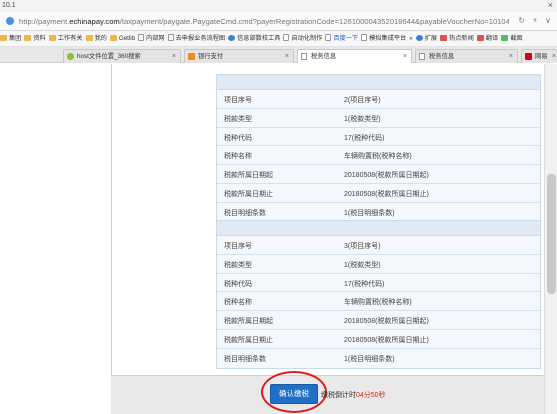 Image resolution: width=557 pixels, height=414 pixels. Describe the element at coordinates (239, 56) in the screenshot. I see `tab-item: 银行支付 ×` at that location.